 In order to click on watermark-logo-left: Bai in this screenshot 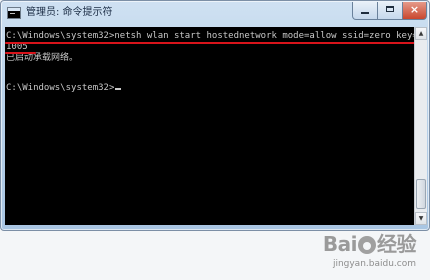, I will do `click(340, 244)`.